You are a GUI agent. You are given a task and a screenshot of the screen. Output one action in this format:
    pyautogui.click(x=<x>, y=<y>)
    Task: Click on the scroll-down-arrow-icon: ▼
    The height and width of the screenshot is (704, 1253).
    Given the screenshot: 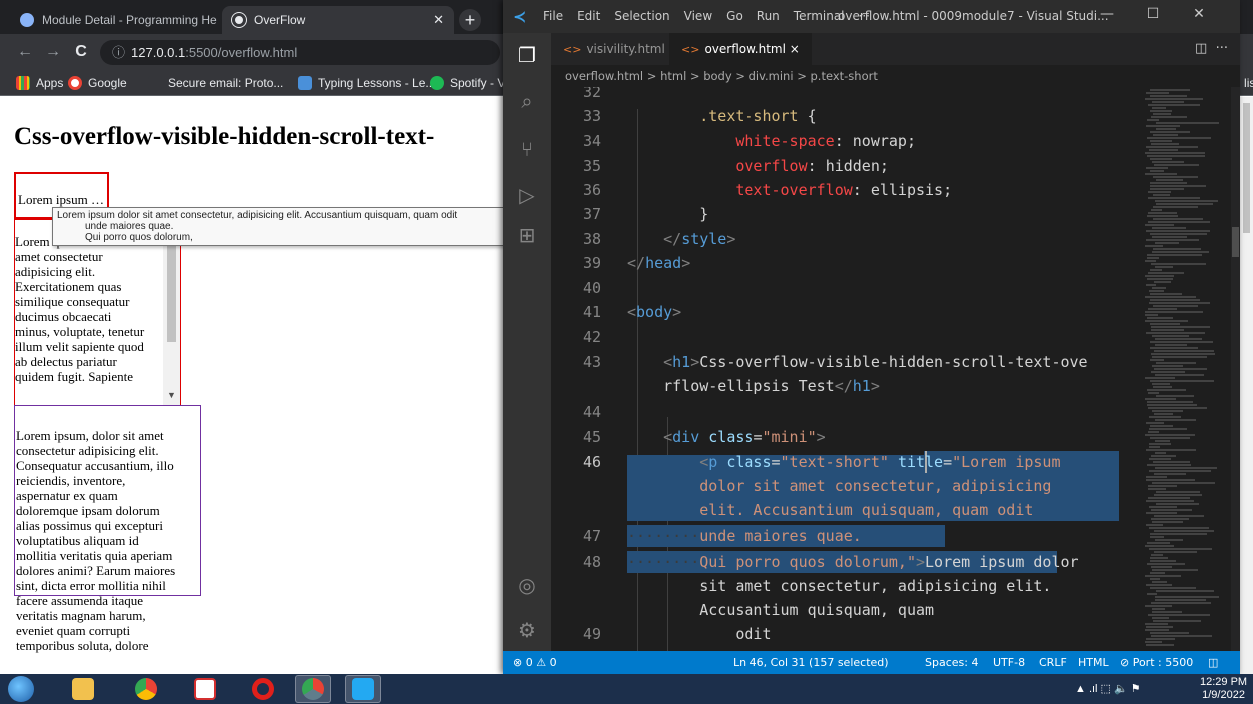 What is the action you would take?
    pyautogui.click(x=171, y=395)
    